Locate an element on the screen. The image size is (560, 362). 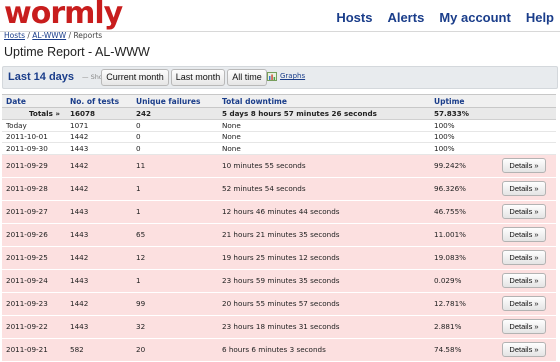
chart-icon is located at coordinates (272, 76).